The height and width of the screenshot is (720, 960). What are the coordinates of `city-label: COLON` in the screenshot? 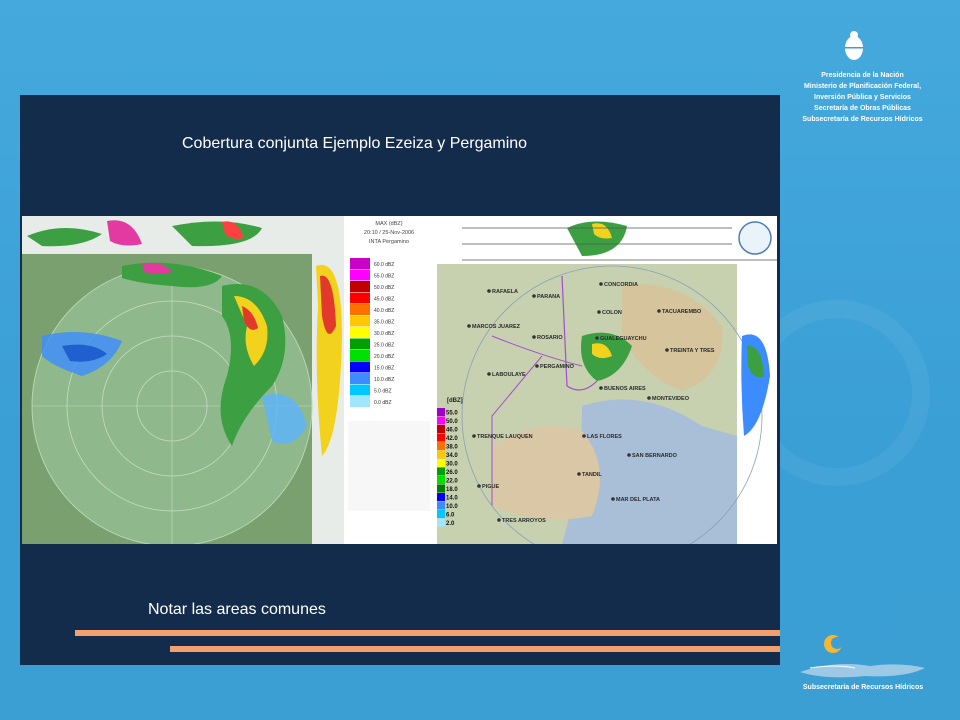 It's located at (612, 313).